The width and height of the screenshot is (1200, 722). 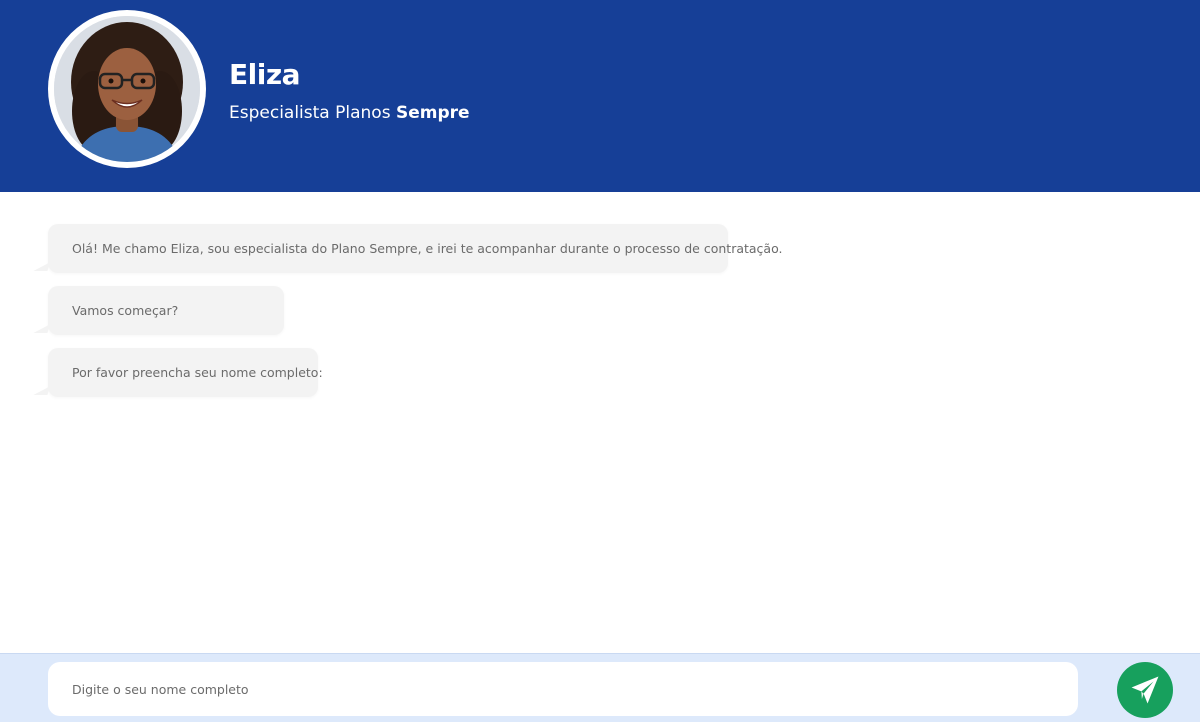 I want to click on agent-photo, so click(x=127, y=89).